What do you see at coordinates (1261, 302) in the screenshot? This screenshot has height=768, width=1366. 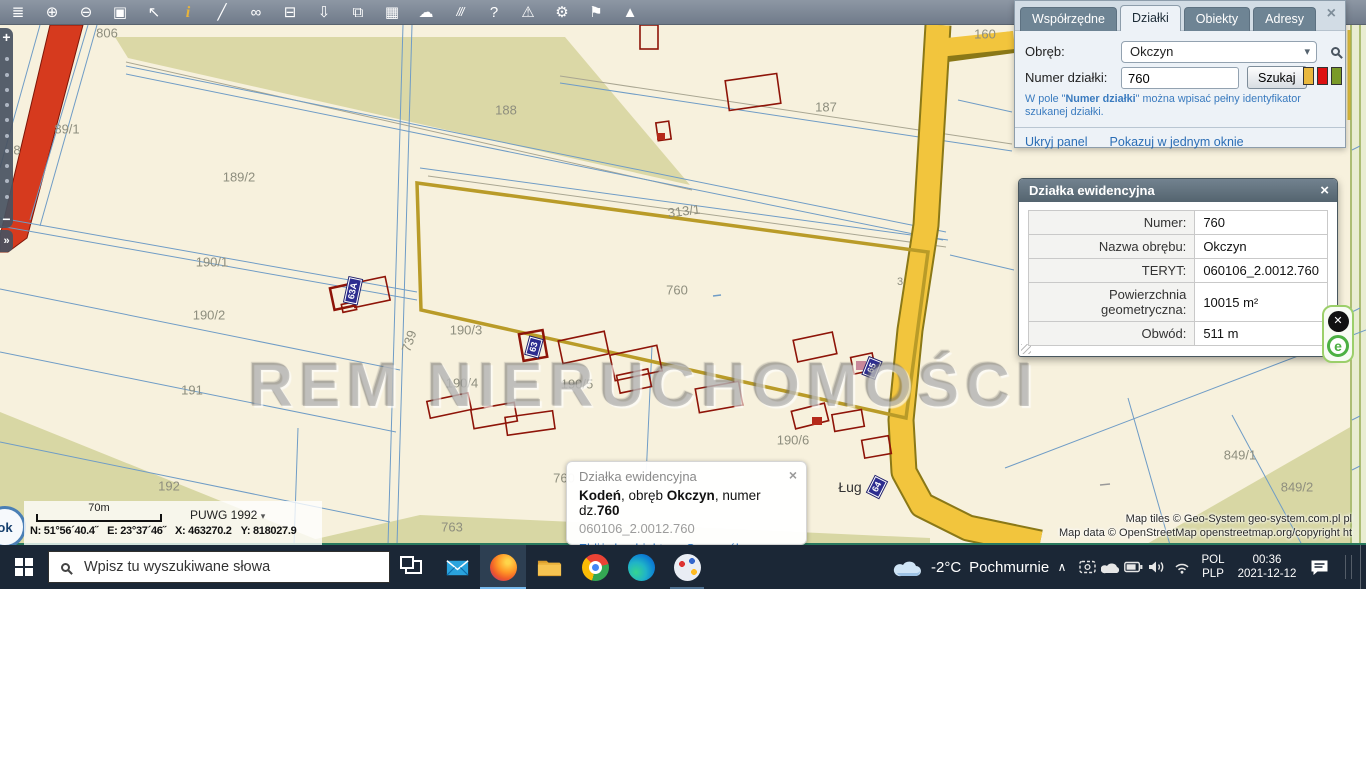 I see `row-value: 10015 m²` at bounding box center [1261, 302].